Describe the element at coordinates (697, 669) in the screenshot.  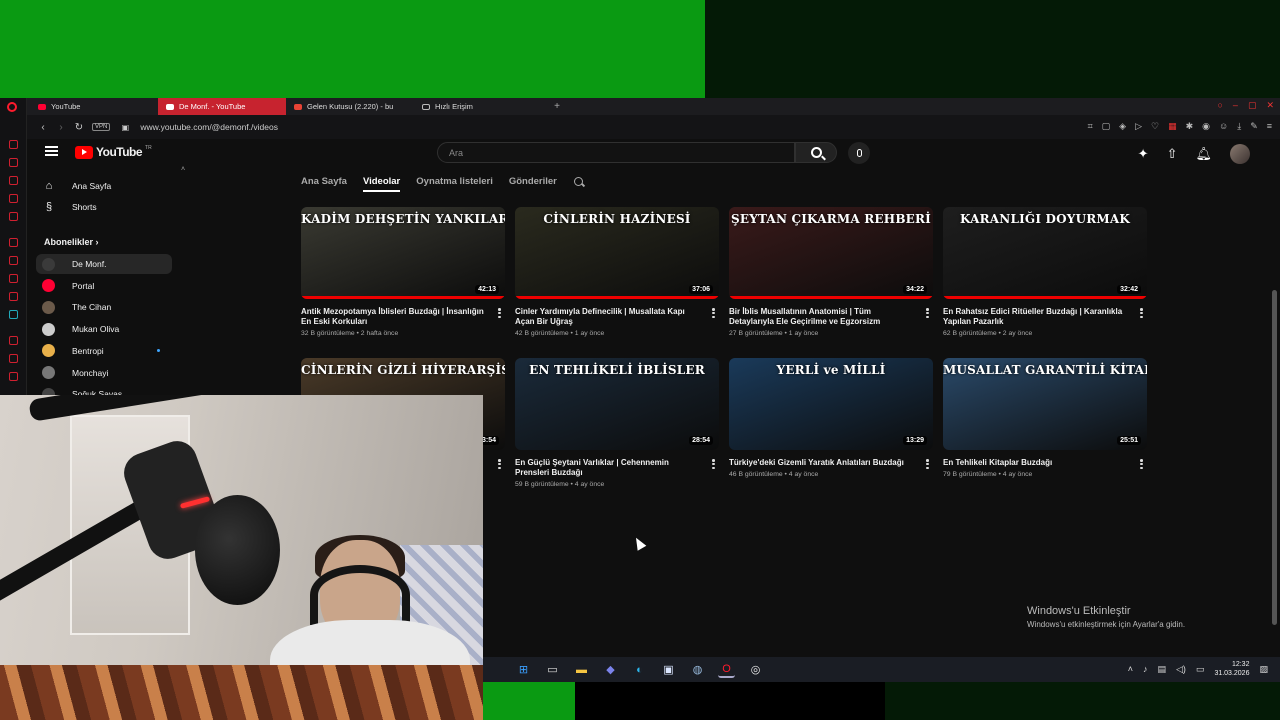
I see `steam-icon: ◍` at that location.